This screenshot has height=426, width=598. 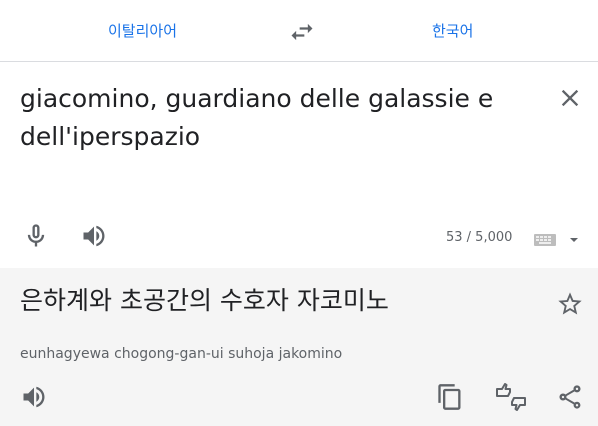 I want to click on keyboard-icon, so click(x=556, y=240).